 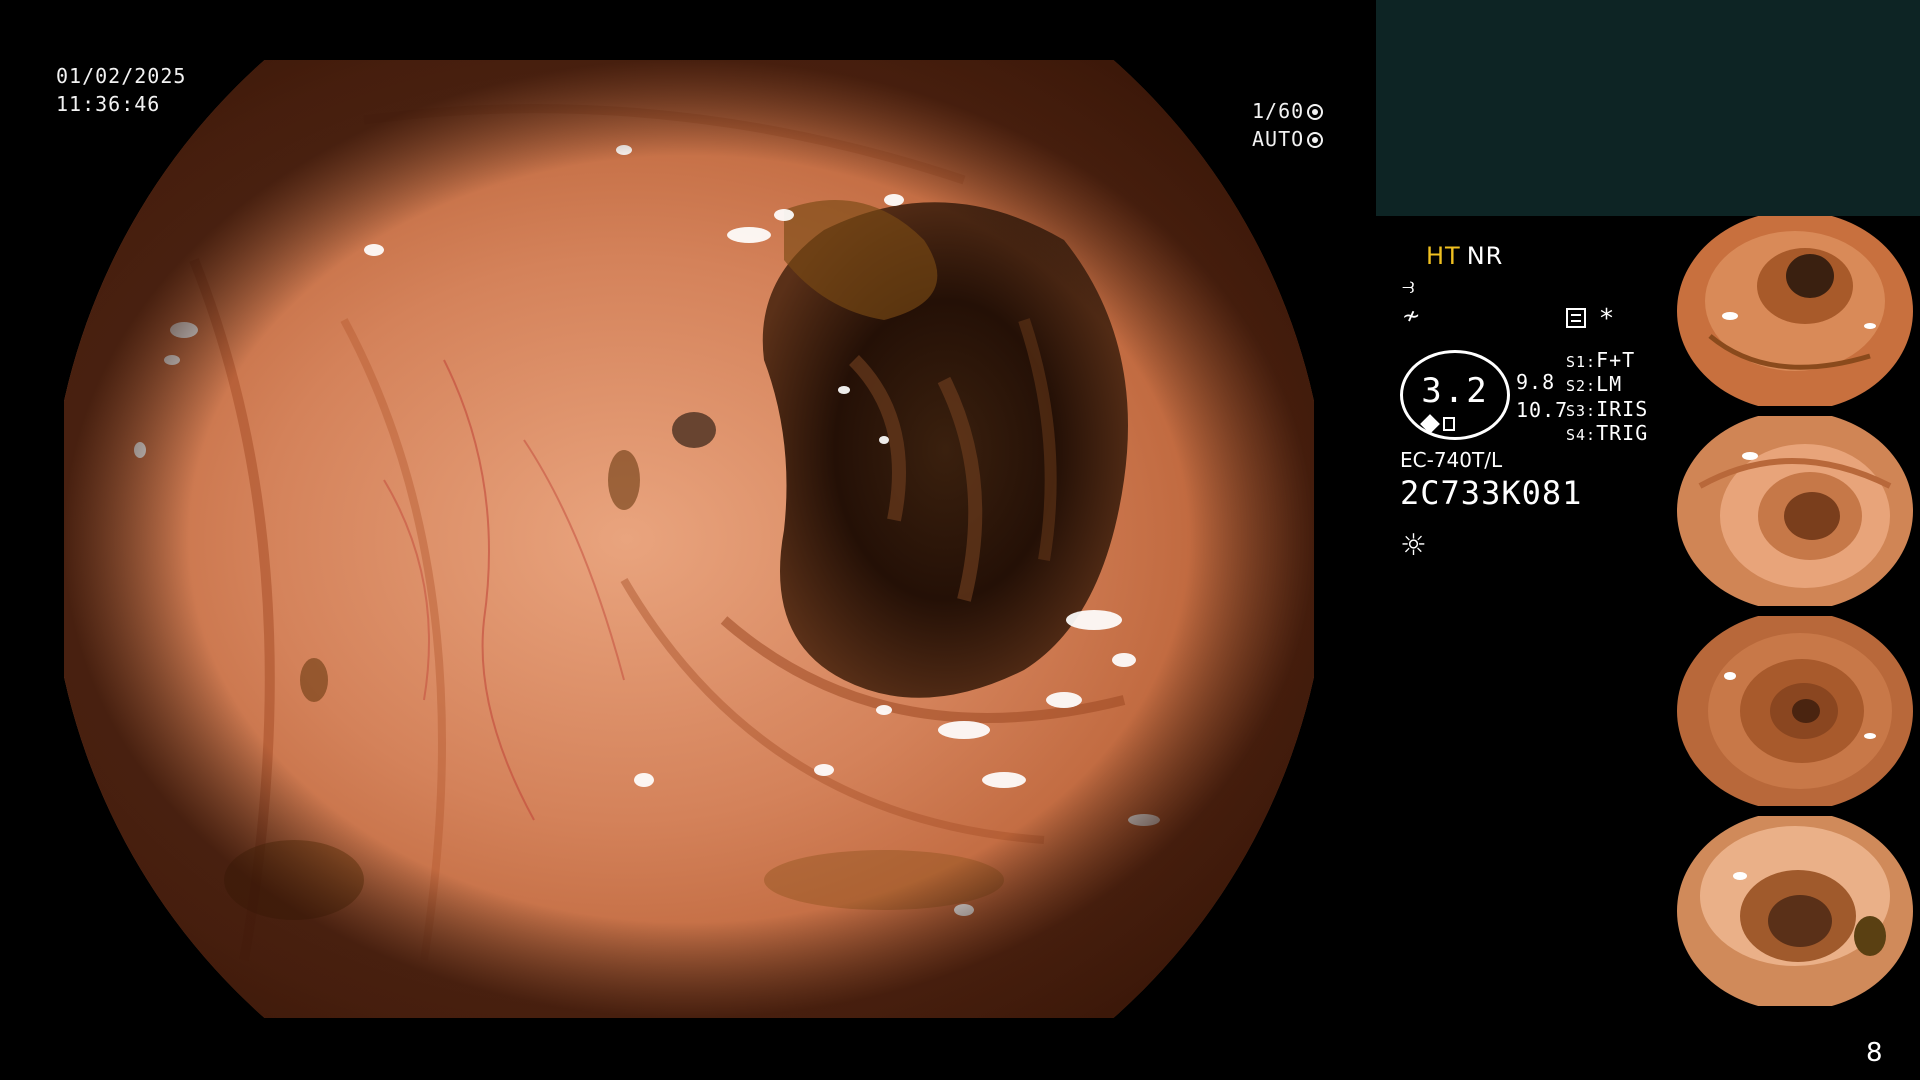 What do you see at coordinates (1411, 316) in the screenshot?
I see `filter-icon: ≁` at bounding box center [1411, 316].